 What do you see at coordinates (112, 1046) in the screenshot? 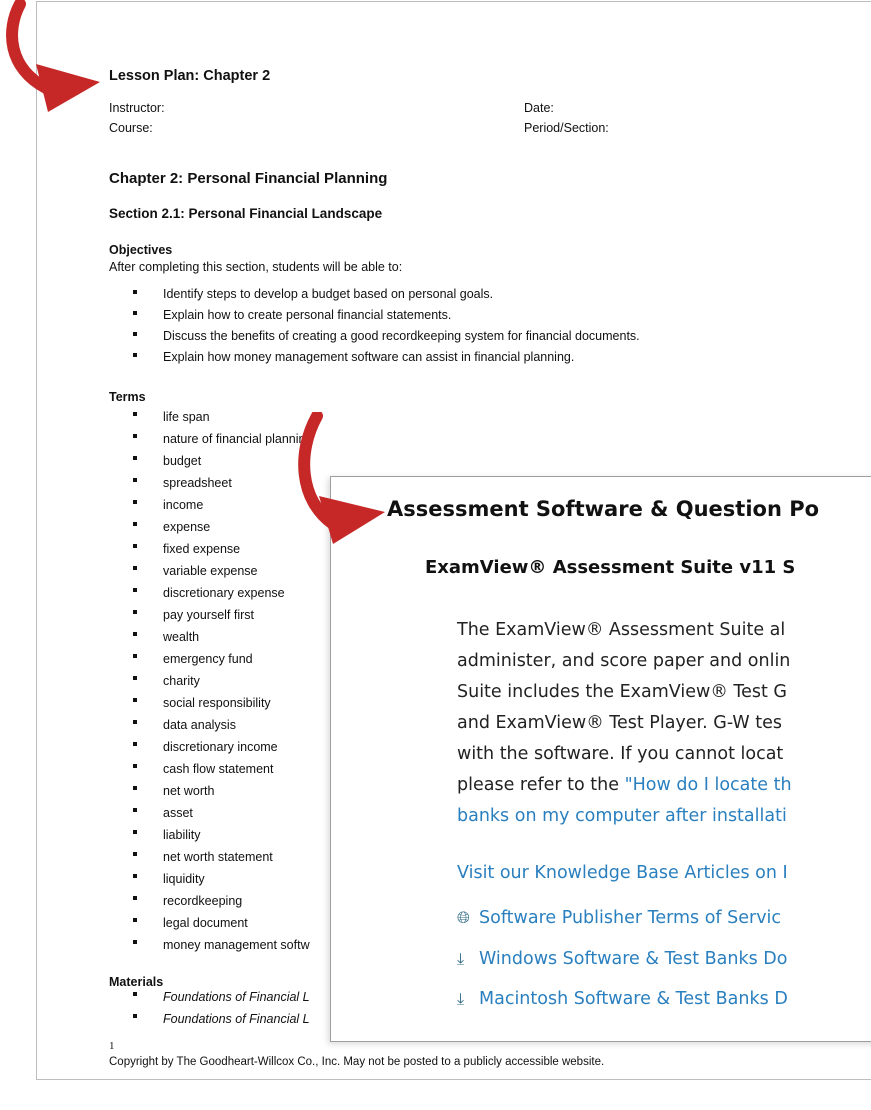
I see `page-number: 1` at bounding box center [112, 1046].